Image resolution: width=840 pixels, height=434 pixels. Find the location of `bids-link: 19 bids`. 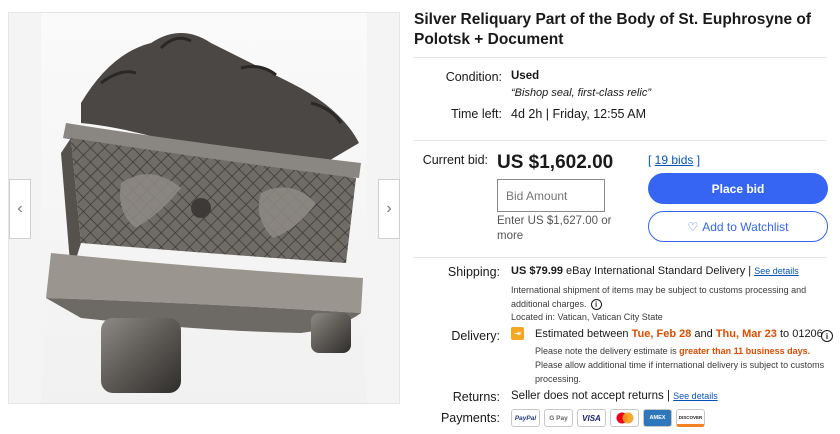

bids-link: 19 bids is located at coordinates (674, 160).